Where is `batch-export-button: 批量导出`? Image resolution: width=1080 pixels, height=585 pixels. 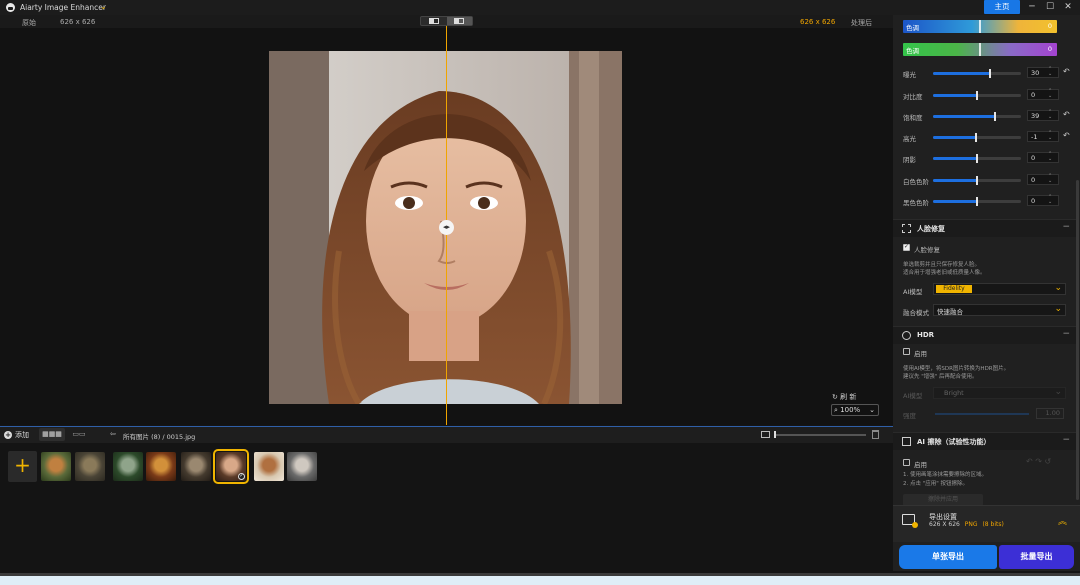
batch-export-button: 批量导出 is located at coordinates (1036, 557).